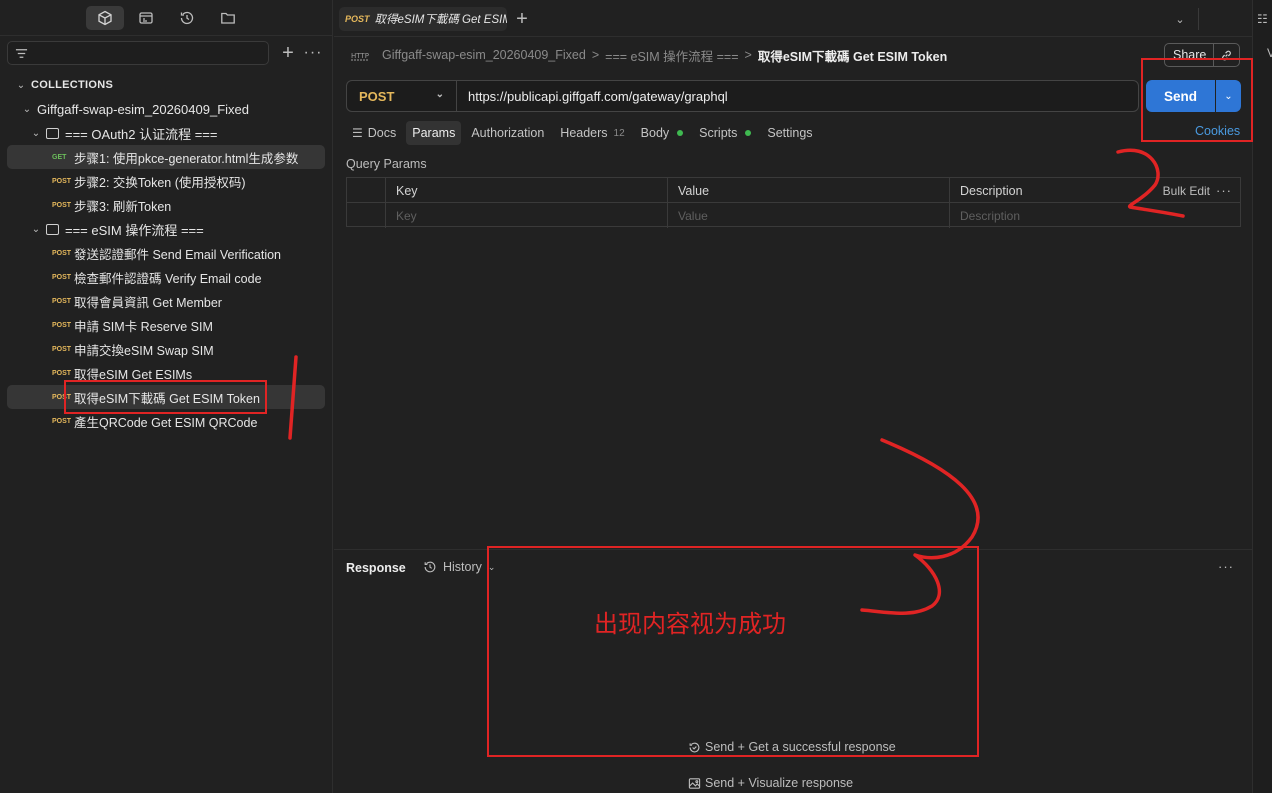 This screenshot has width=1272, height=793. I want to click on table-header: Key Value Description Bulk Edit ···, so click(793, 190).